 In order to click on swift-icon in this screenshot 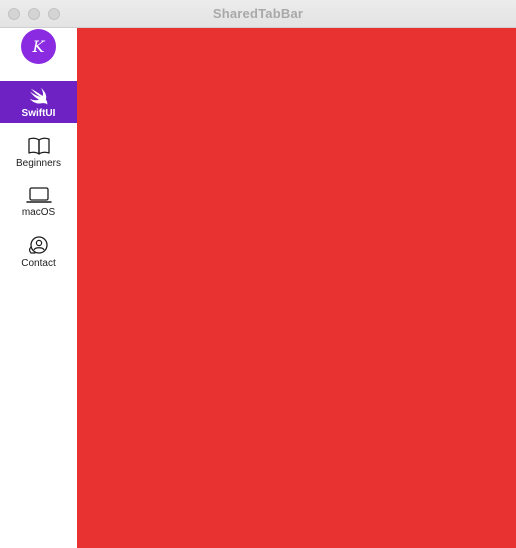, I will do `click(38, 96)`.